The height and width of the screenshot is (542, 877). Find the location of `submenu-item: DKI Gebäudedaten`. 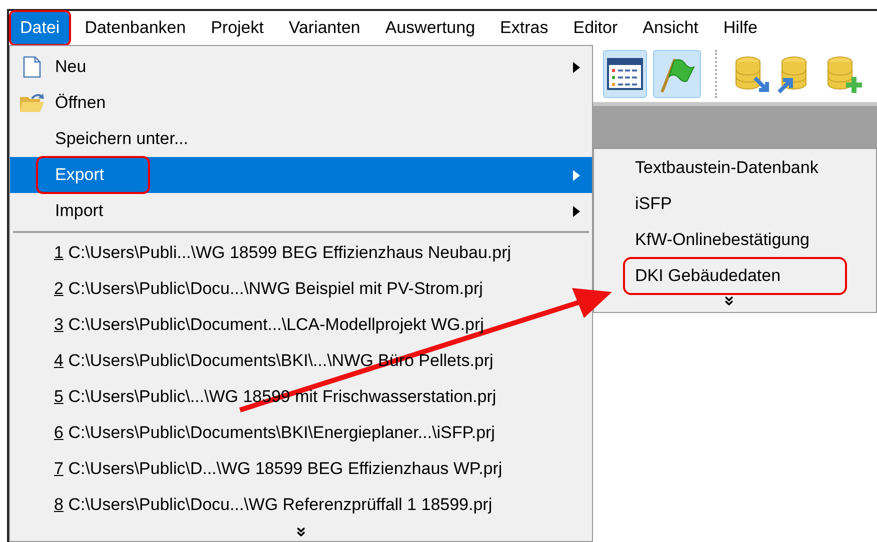

submenu-item: DKI Gebäudedaten is located at coordinates (735, 276).